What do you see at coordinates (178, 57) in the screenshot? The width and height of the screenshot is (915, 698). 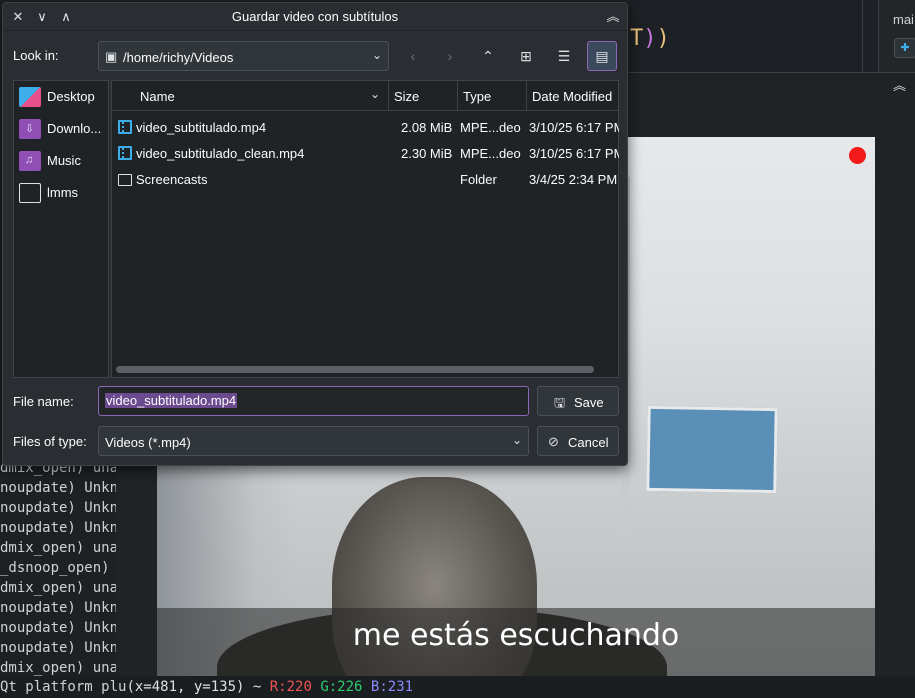 I see `path-value: /home/richy/Videos` at bounding box center [178, 57].